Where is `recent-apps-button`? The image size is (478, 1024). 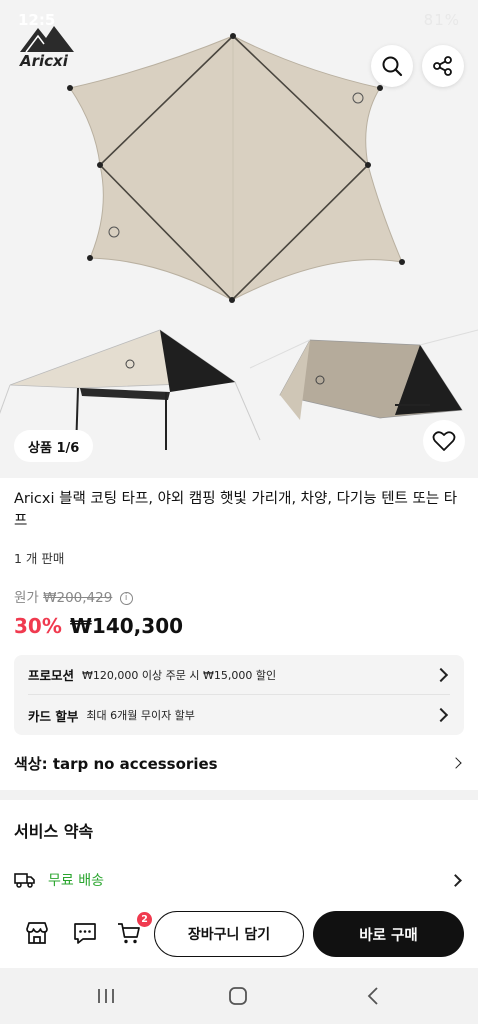 recent-apps-button is located at coordinates (106, 998).